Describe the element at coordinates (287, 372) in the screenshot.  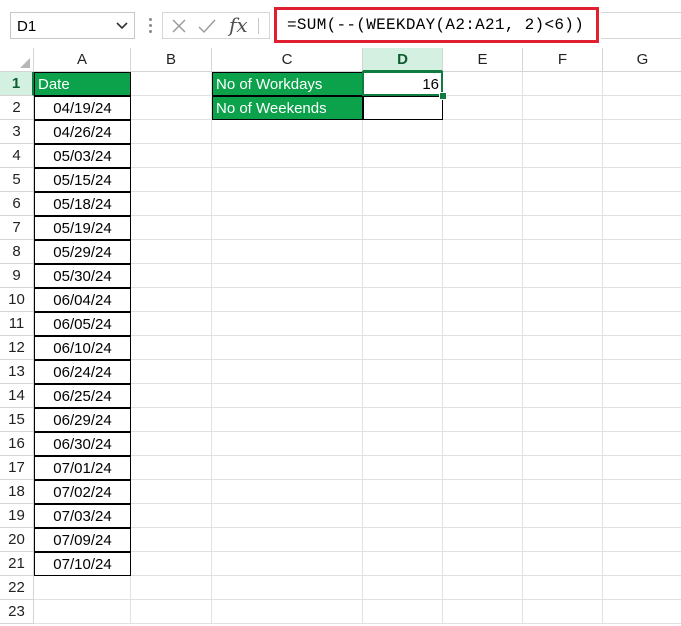
I see `cell-c13` at that location.